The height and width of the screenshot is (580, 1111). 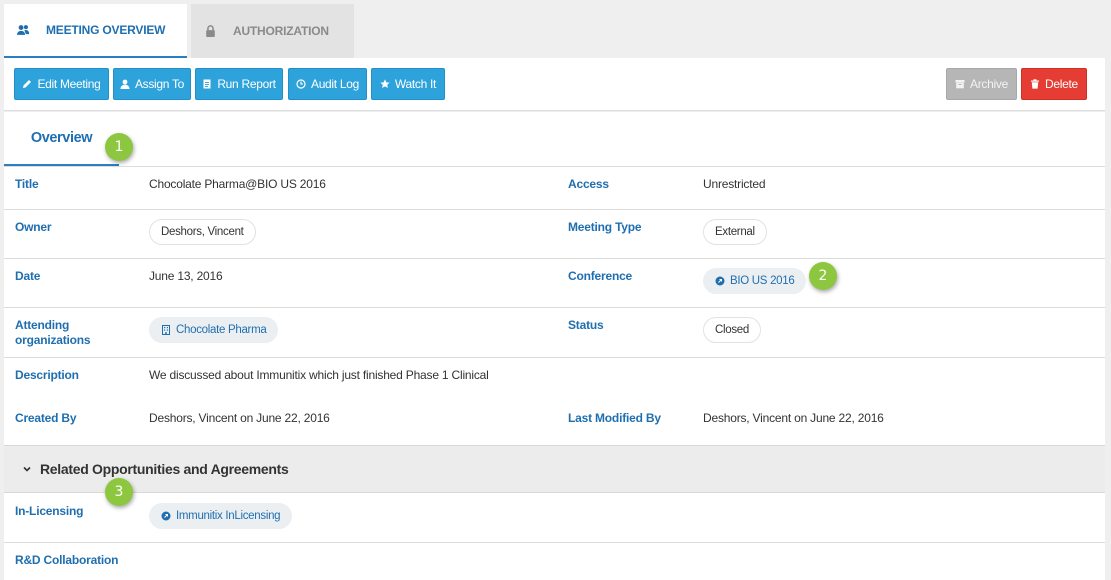 I want to click on archive-button: Archive, so click(x=981, y=84).